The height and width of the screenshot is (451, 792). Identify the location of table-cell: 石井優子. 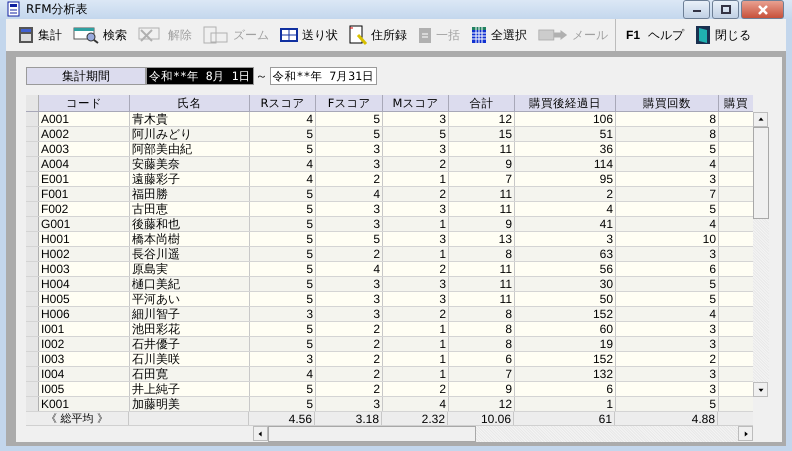
(190, 344).